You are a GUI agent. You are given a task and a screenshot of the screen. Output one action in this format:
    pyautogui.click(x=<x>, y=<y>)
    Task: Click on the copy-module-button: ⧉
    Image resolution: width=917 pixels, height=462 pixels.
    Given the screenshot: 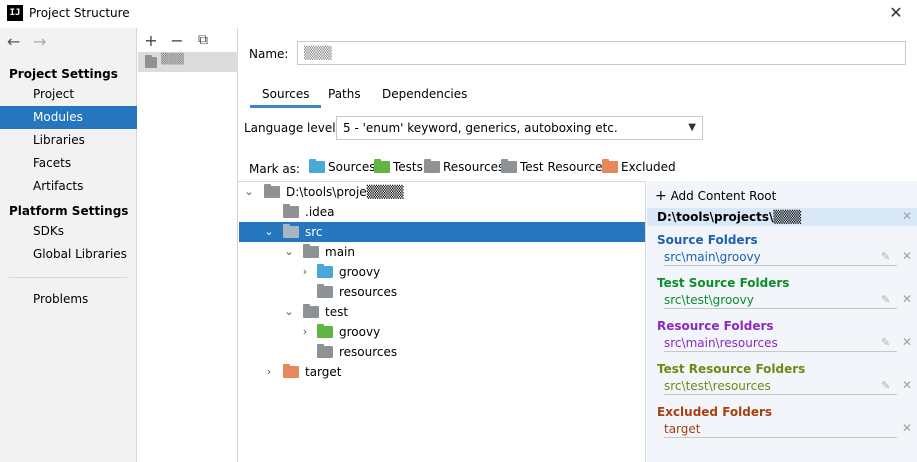 What is the action you would take?
    pyautogui.click(x=203, y=40)
    